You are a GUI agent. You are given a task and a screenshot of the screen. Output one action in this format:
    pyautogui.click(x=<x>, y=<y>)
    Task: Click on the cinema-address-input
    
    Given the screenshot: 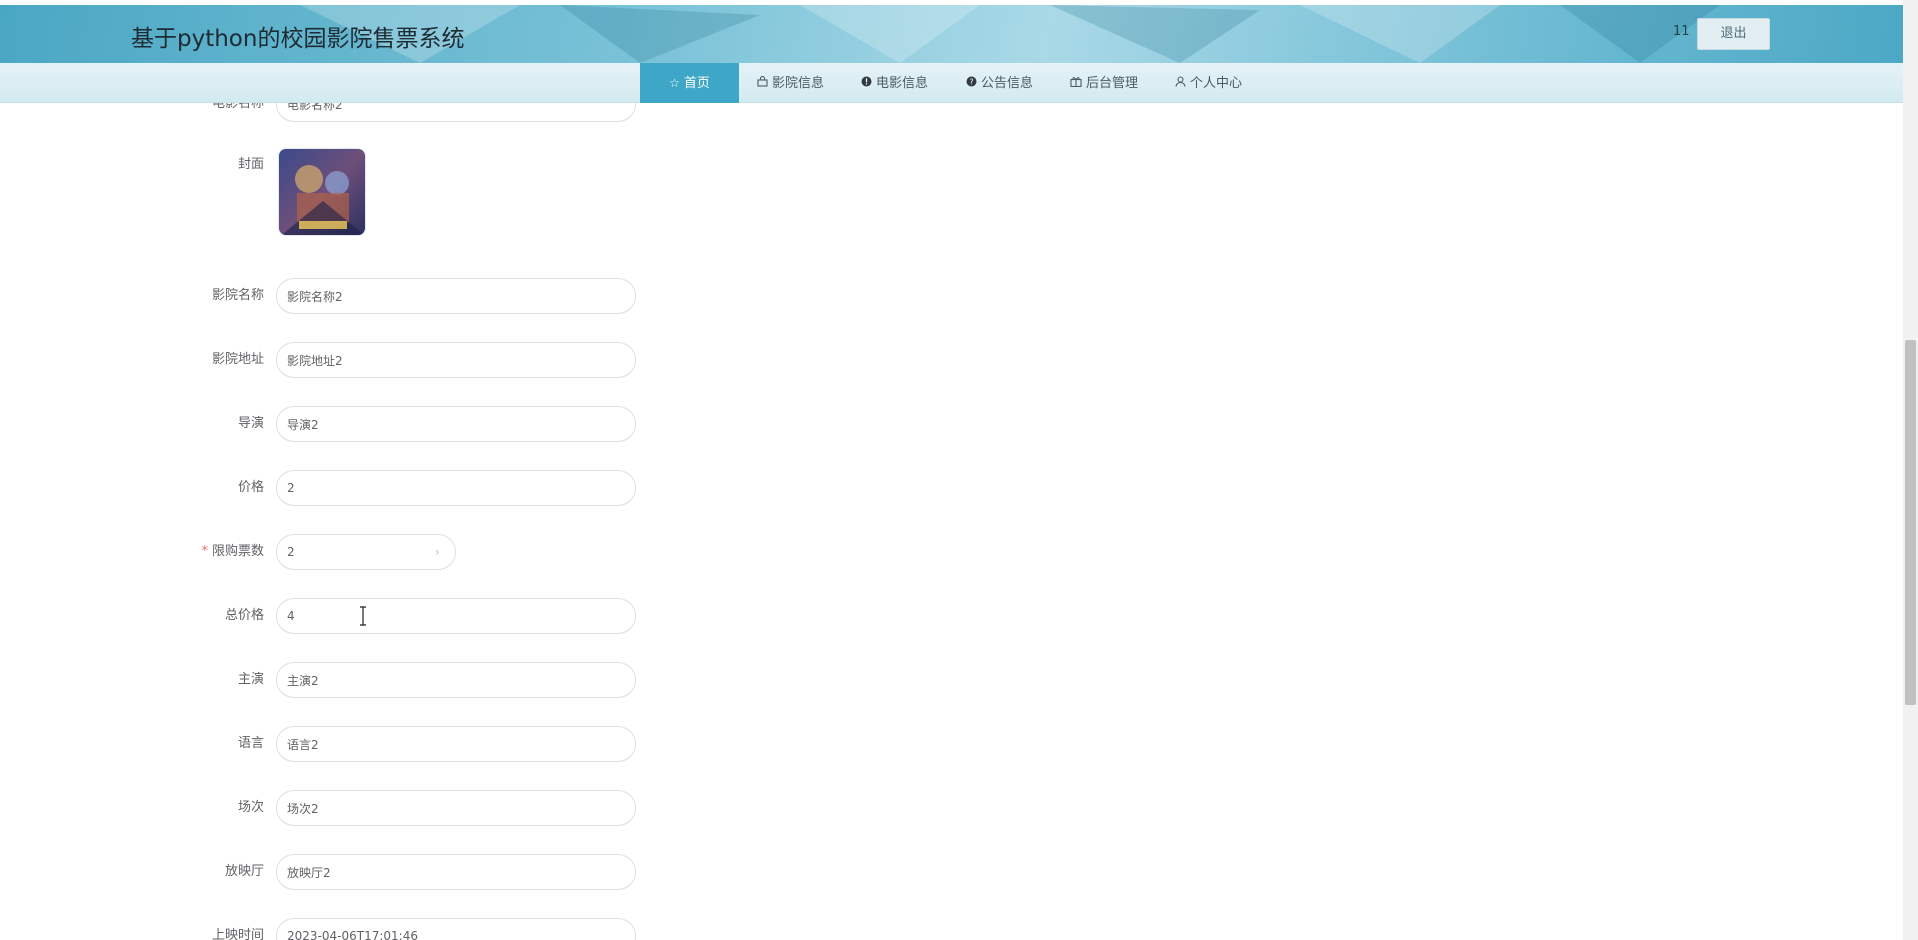 What is the action you would take?
    pyautogui.click(x=456, y=360)
    